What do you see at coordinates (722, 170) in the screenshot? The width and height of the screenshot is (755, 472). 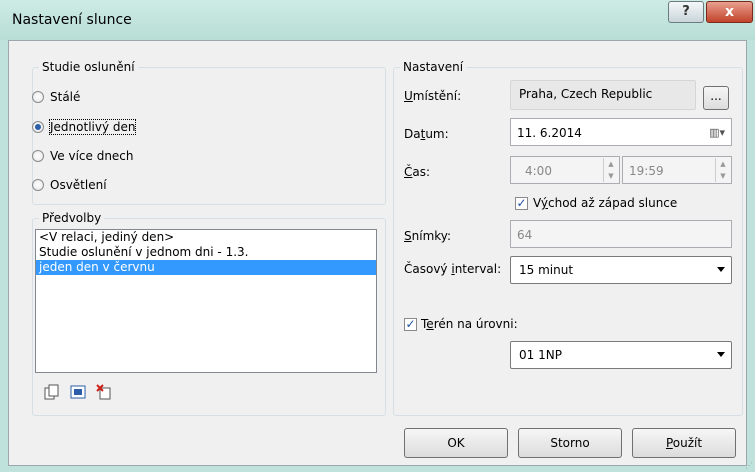 I see `time-end-spinner: ▲ ▼` at bounding box center [722, 170].